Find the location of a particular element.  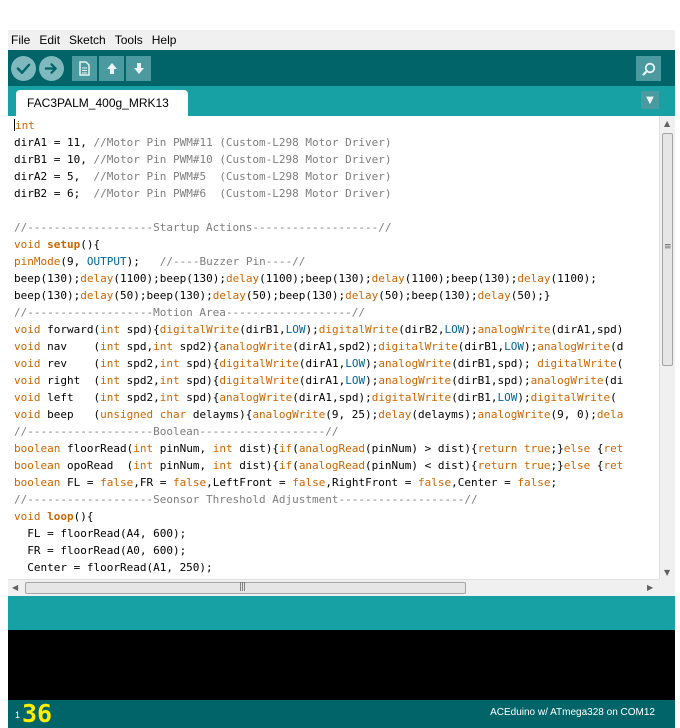

scroll-left-arrow-icon: ◀ is located at coordinates (15, 587).